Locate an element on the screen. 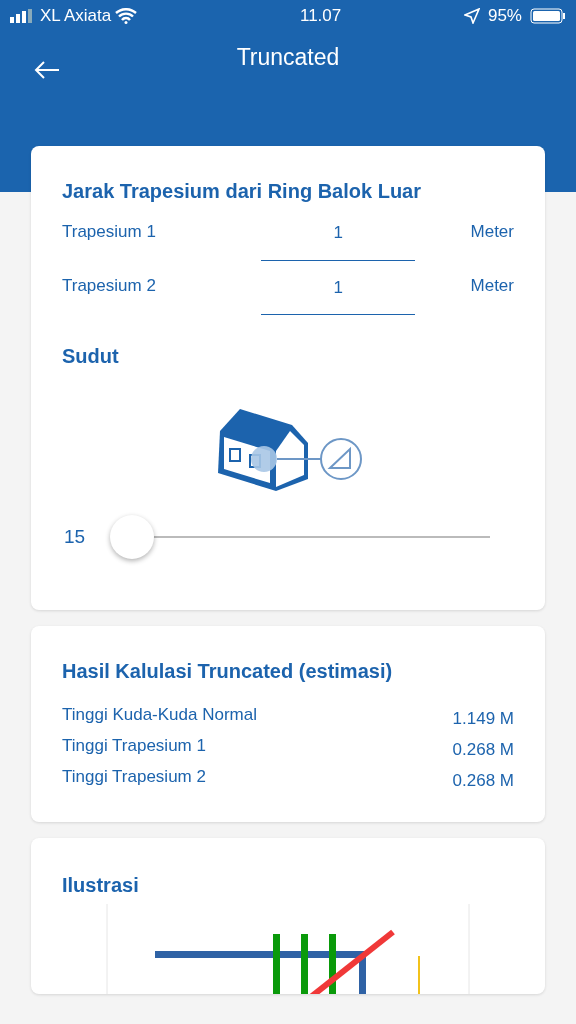  slider-thumb is located at coordinates (132, 537).